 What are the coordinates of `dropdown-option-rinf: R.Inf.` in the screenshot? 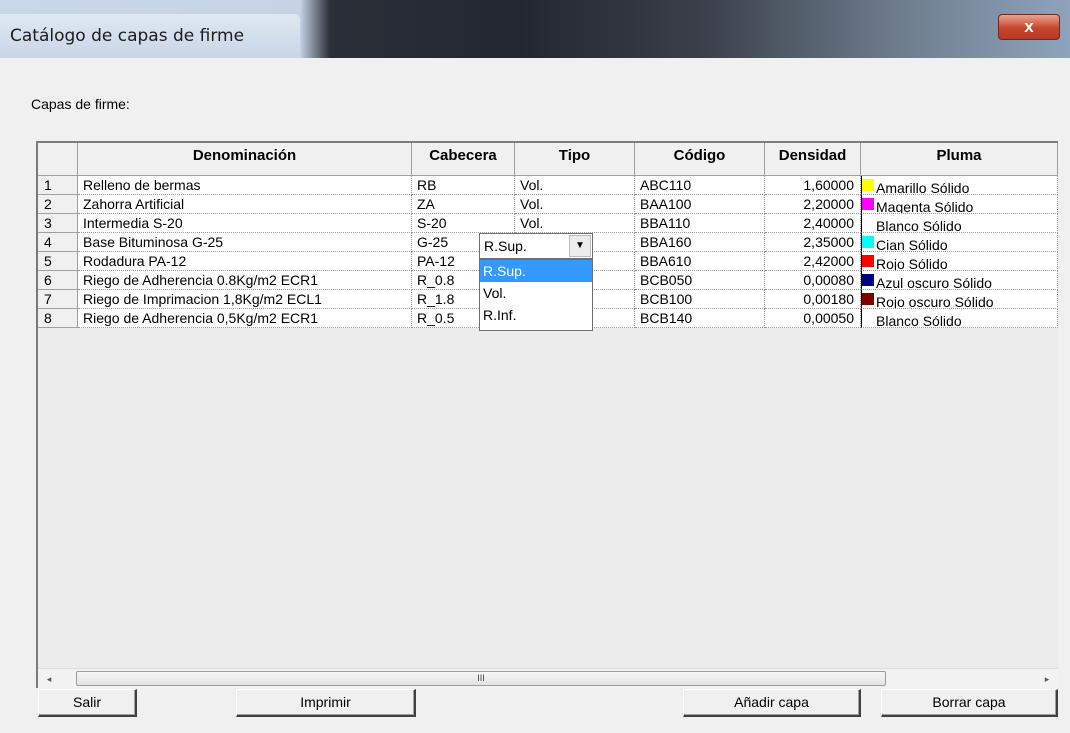 It's located at (536, 315).